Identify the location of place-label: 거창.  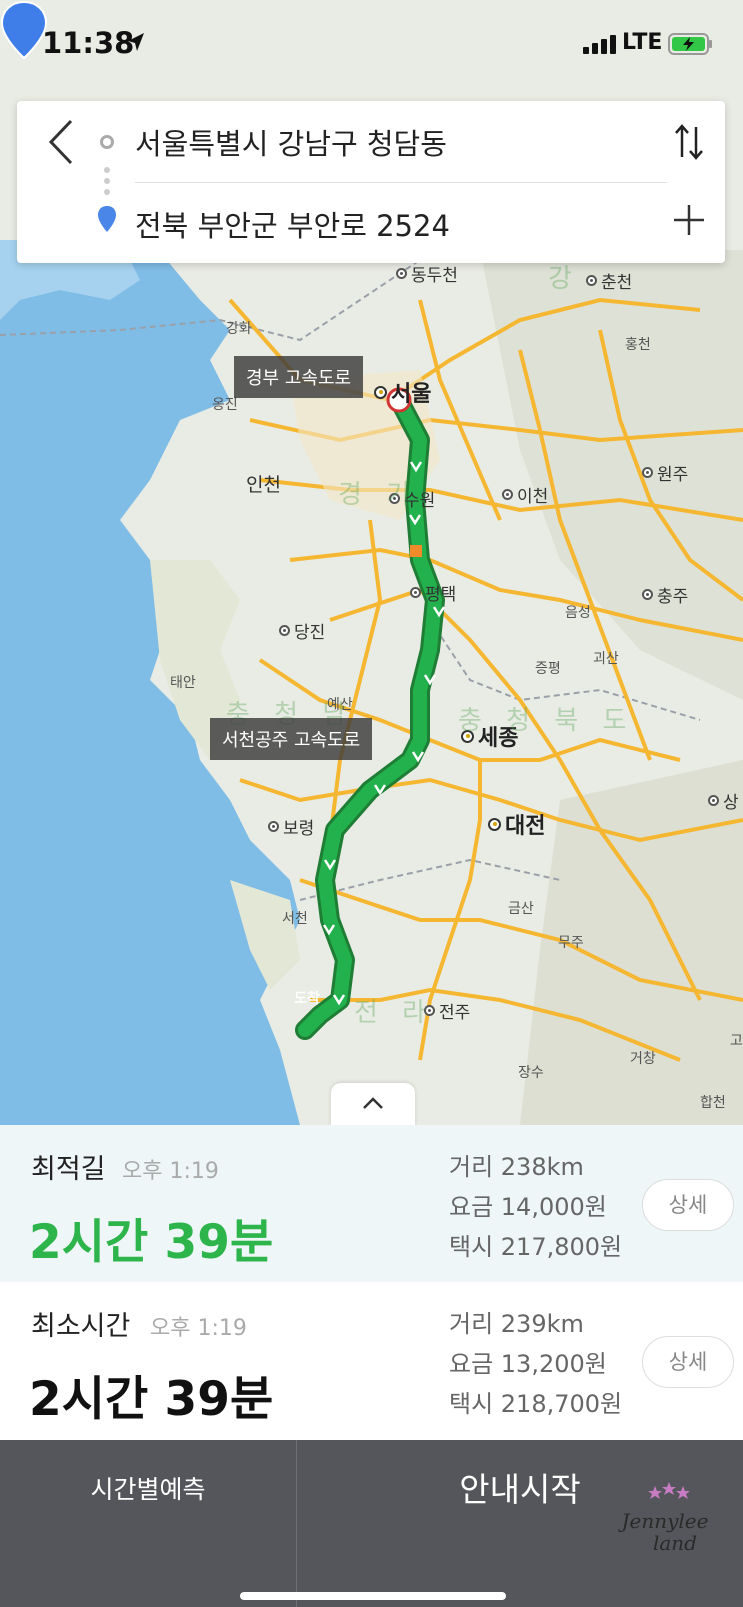
(643, 1059).